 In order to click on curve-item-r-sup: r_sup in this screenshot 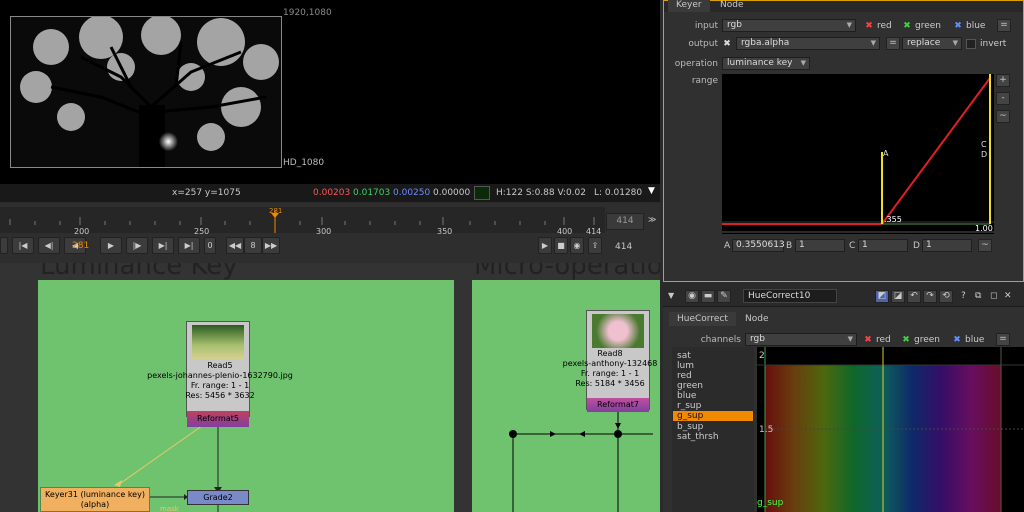, I will do `click(689, 406)`.